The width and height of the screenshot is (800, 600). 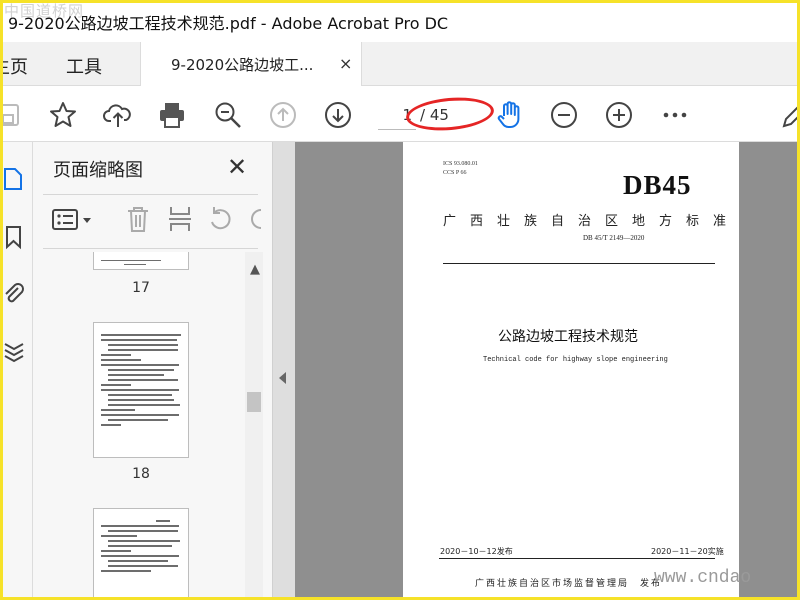 What do you see at coordinates (63, 115) in the screenshot?
I see `bookmark-star-icon` at bounding box center [63, 115].